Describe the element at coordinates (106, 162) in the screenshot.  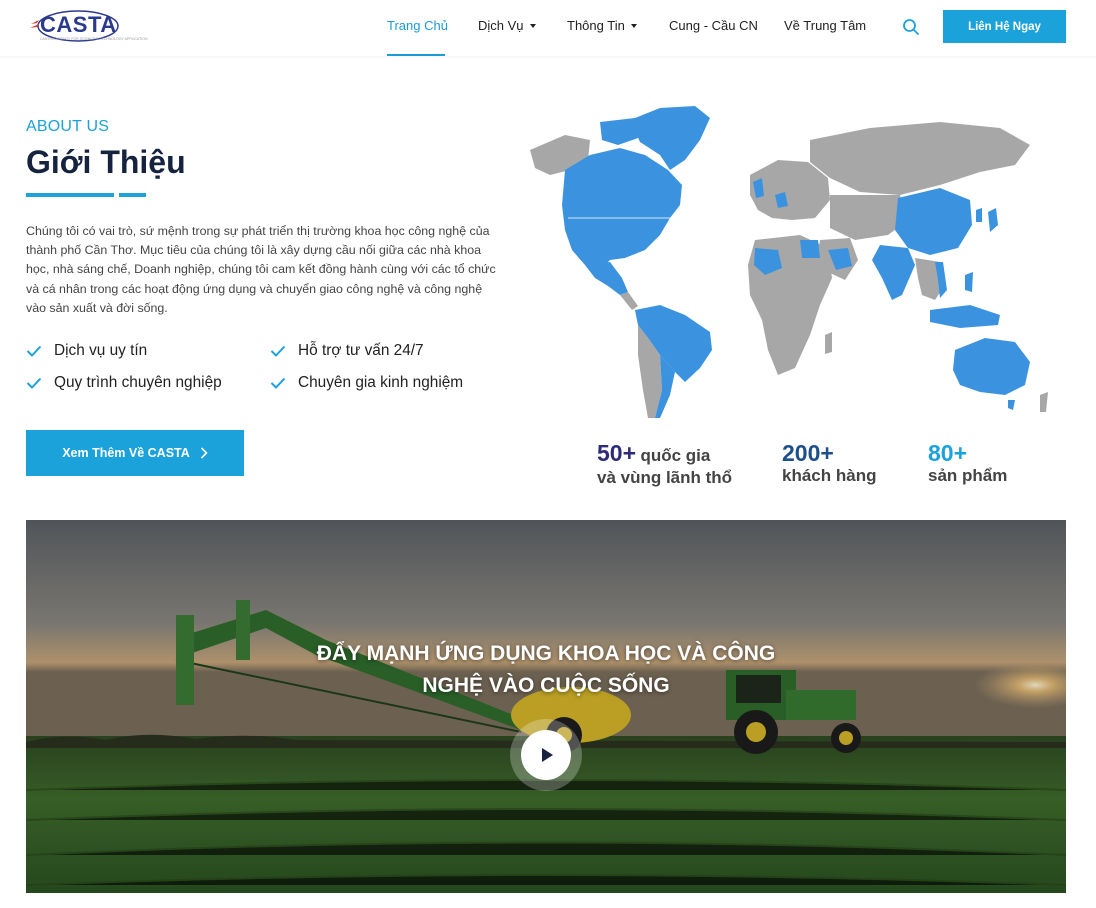
I see `about-title: Giới Thiệu` at that location.